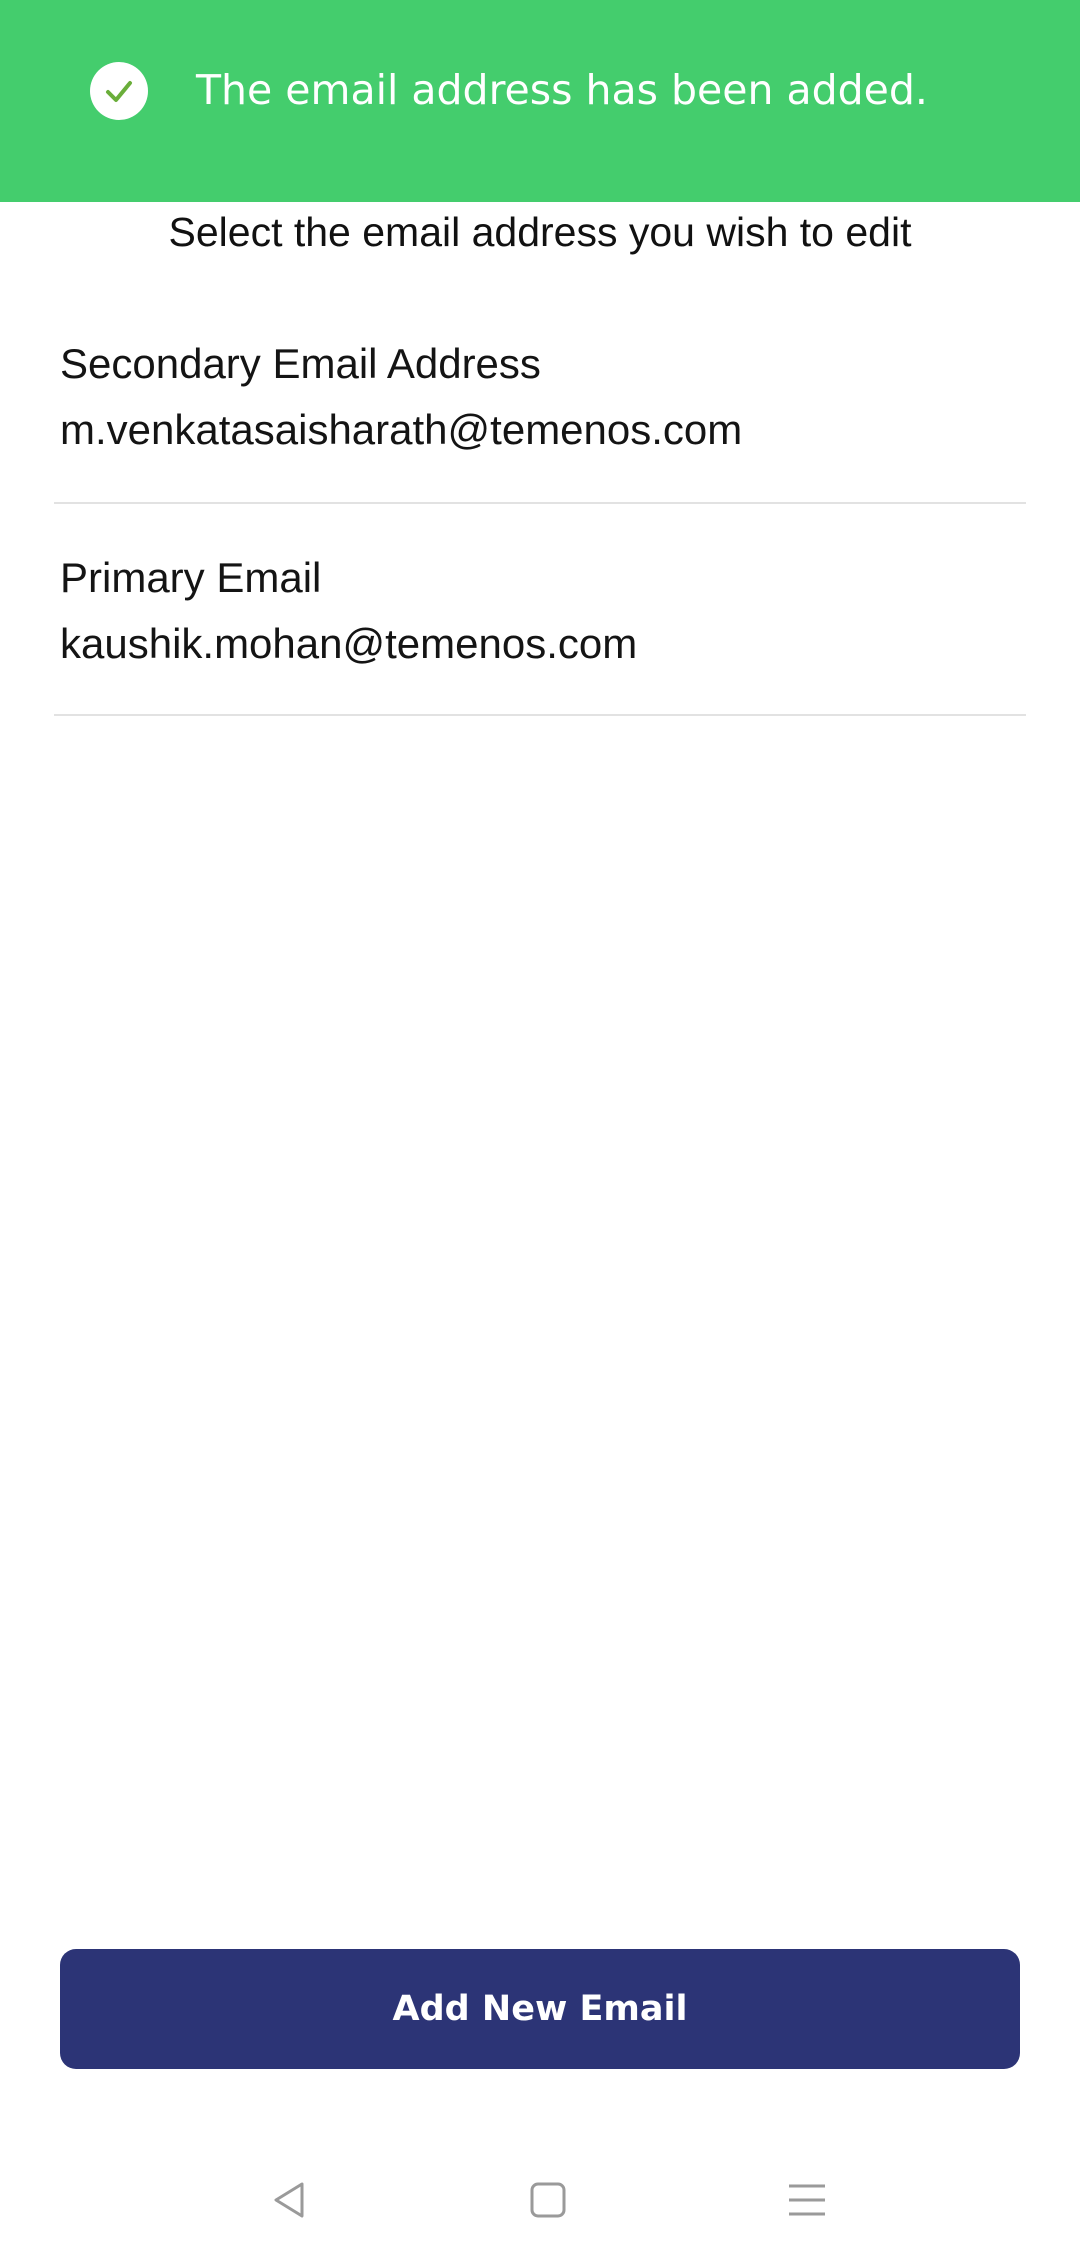  Describe the element at coordinates (119, 91) in the screenshot. I see `check-circle-icon` at that location.